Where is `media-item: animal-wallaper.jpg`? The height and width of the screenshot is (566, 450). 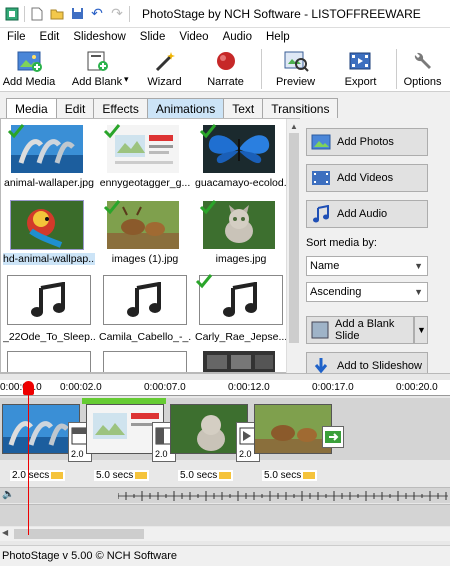 media-item: animal-wallaper.jpg is located at coordinates (48, 158).